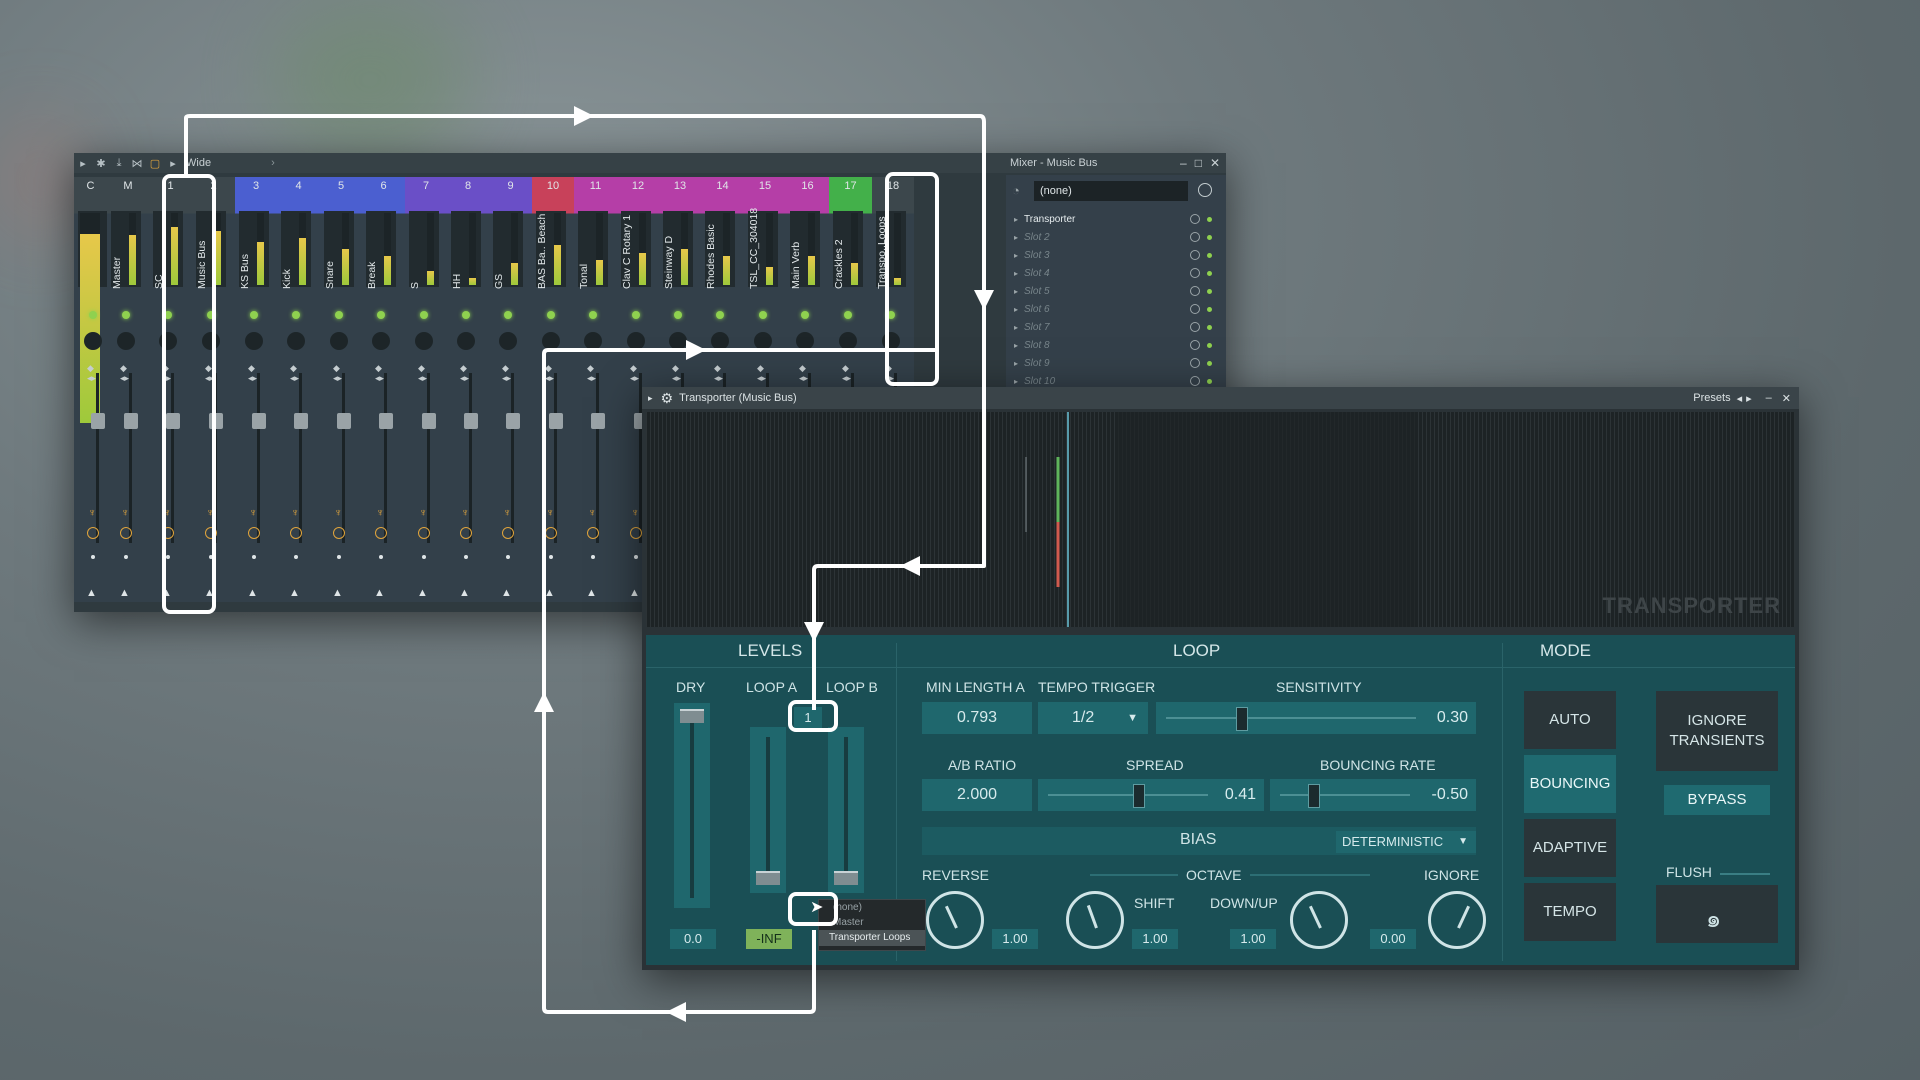 This screenshot has height=1080, width=1920. What do you see at coordinates (912, 279) in the screenshot?
I see `highlight-strip-transporter-loops` at bounding box center [912, 279].